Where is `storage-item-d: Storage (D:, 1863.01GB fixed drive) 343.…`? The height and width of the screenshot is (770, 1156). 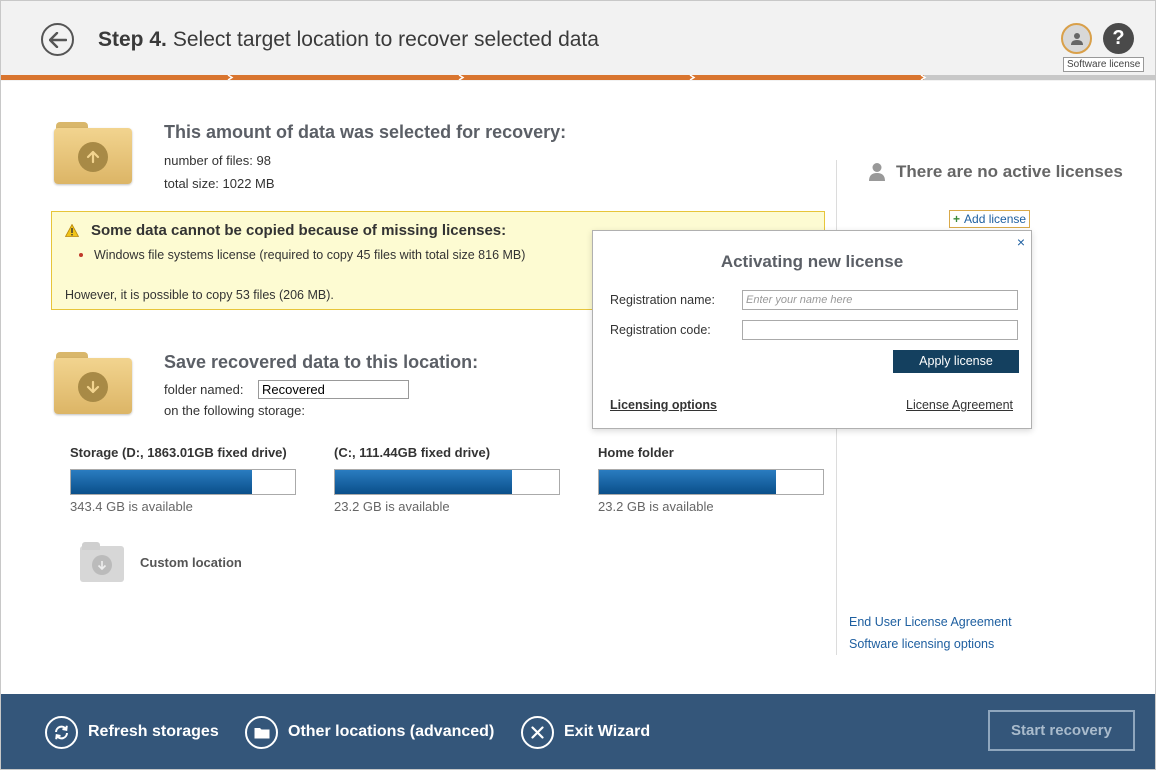 storage-item-d: Storage (D:, 1863.01GB fixed drive) 343.… is located at coordinates (183, 479).